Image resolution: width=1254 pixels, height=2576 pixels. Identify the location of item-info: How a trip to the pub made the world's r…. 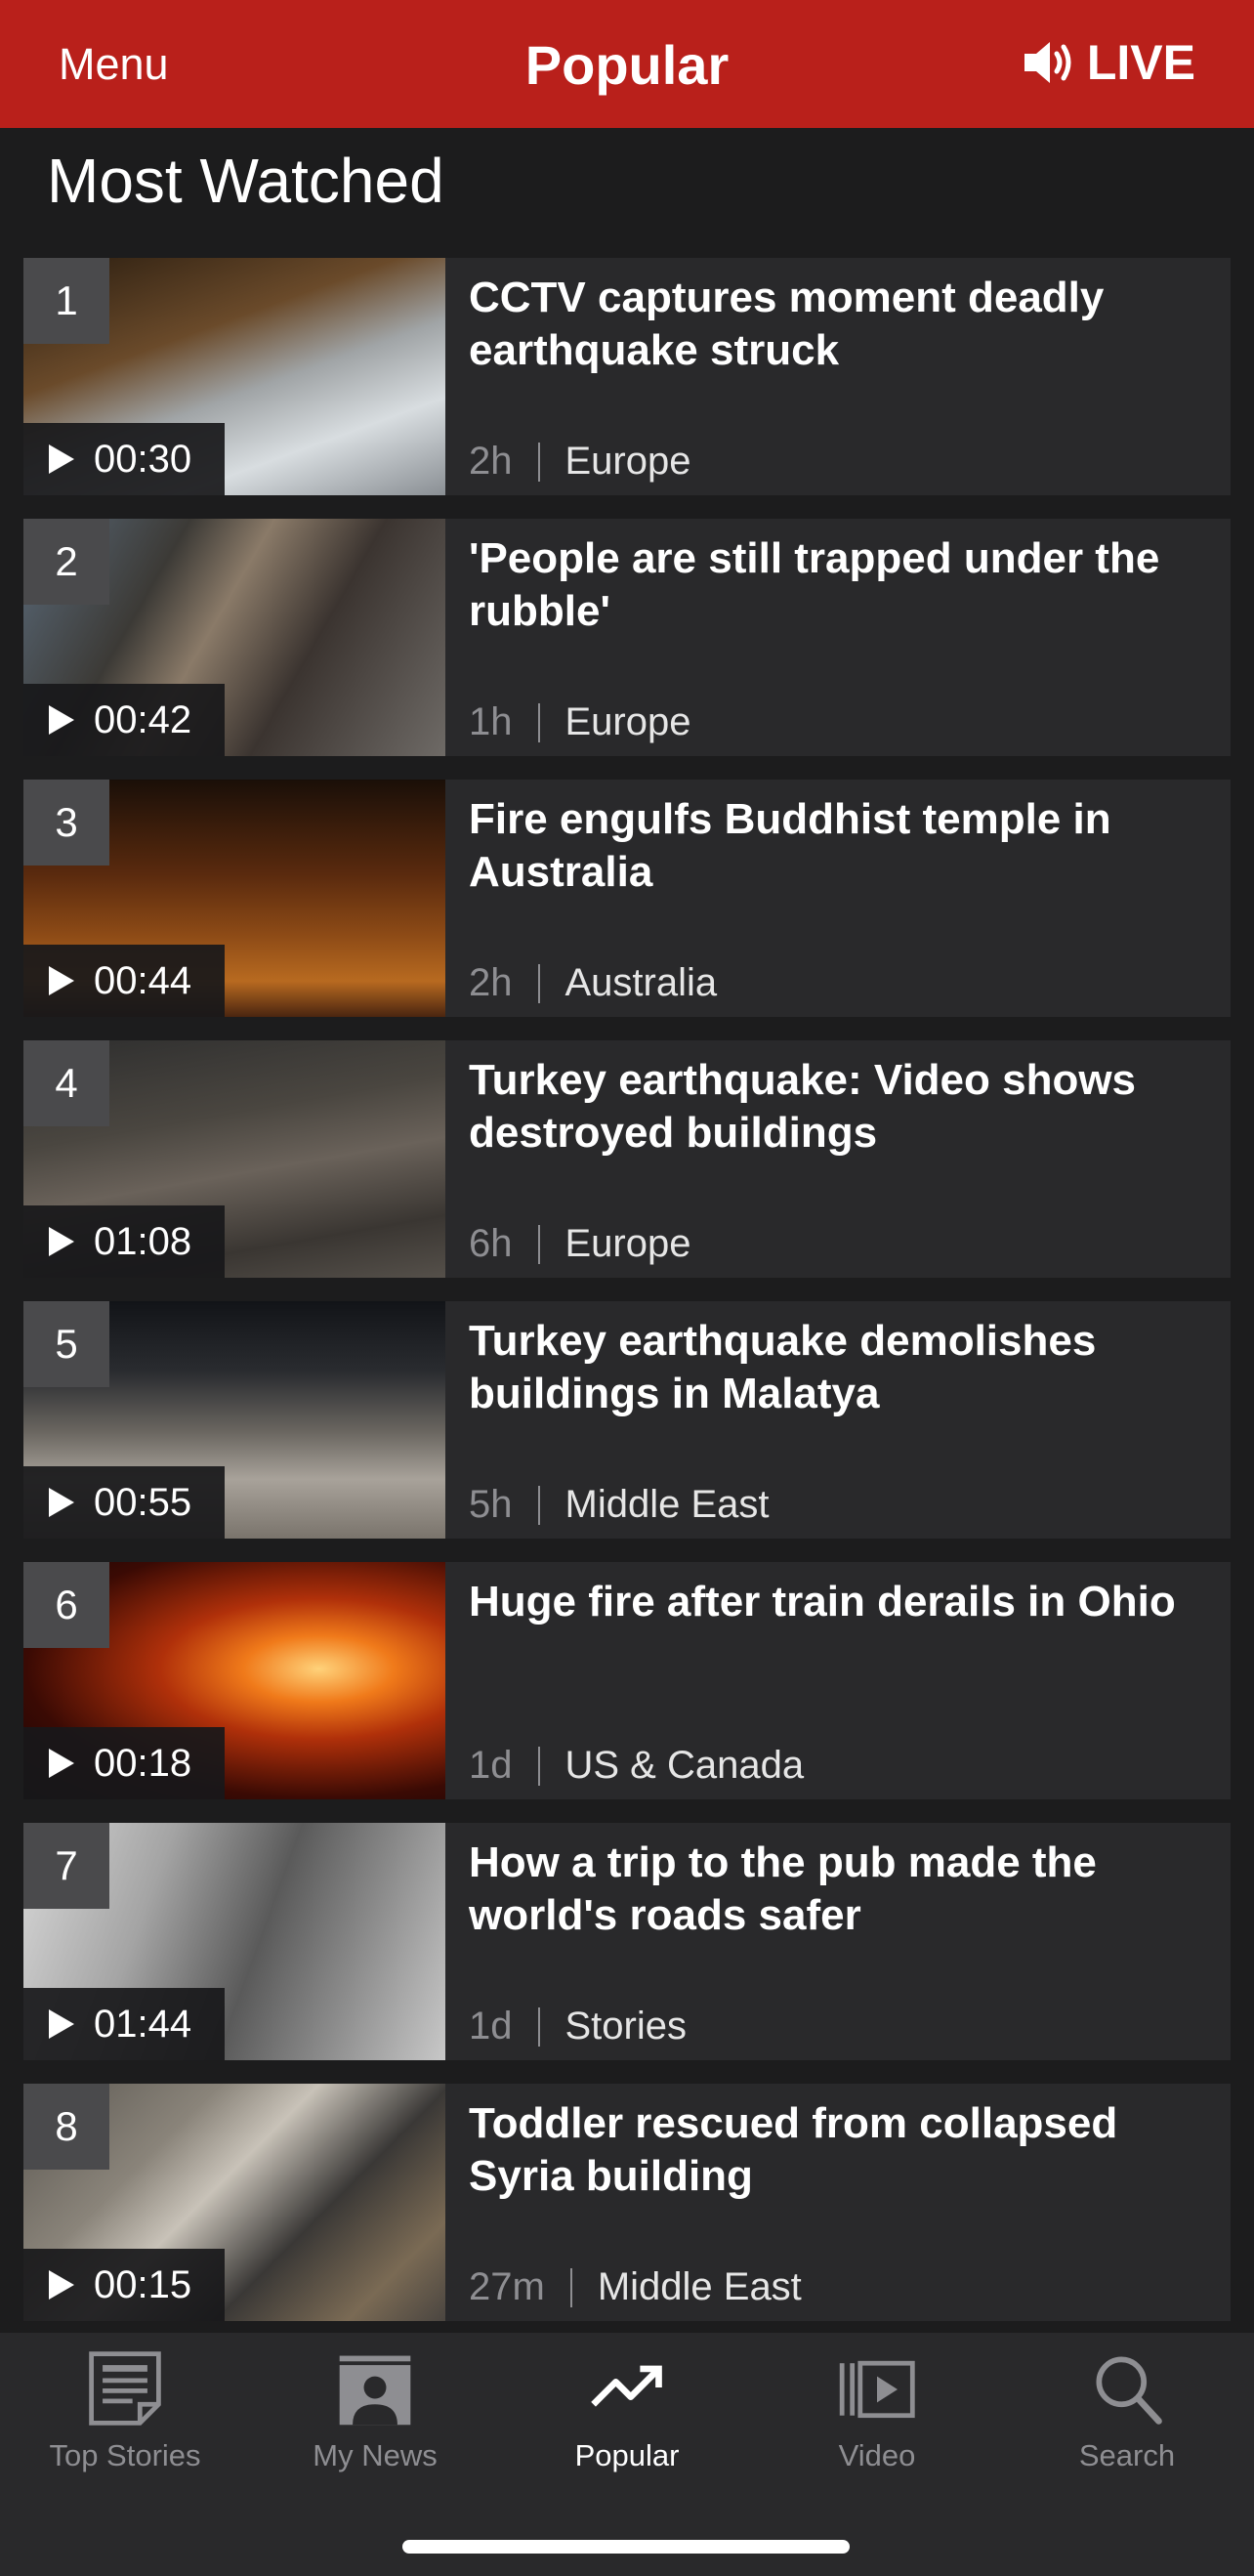
(840, 1941).